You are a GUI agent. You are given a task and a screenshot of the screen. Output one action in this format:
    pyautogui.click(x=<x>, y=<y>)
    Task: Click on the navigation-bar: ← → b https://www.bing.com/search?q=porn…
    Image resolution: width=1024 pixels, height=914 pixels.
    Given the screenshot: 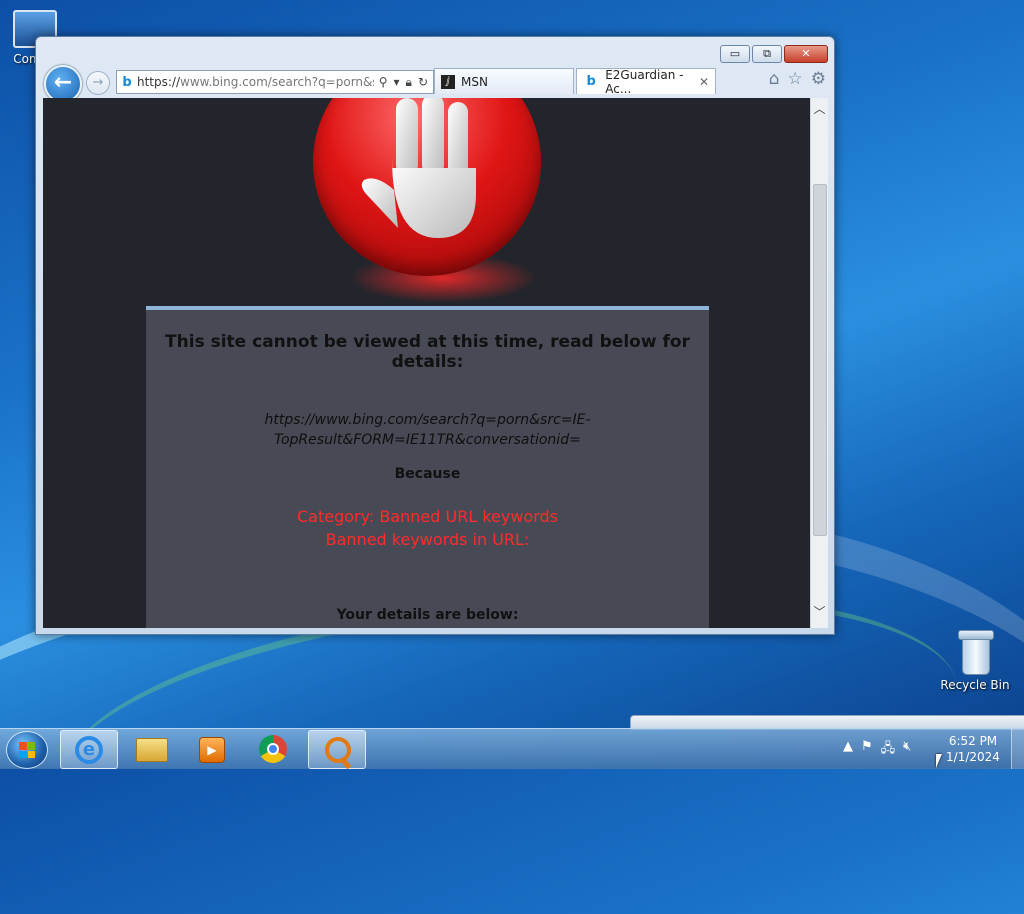 What is the action you would take?
    pyautogui.click(x=435, y=84)
    